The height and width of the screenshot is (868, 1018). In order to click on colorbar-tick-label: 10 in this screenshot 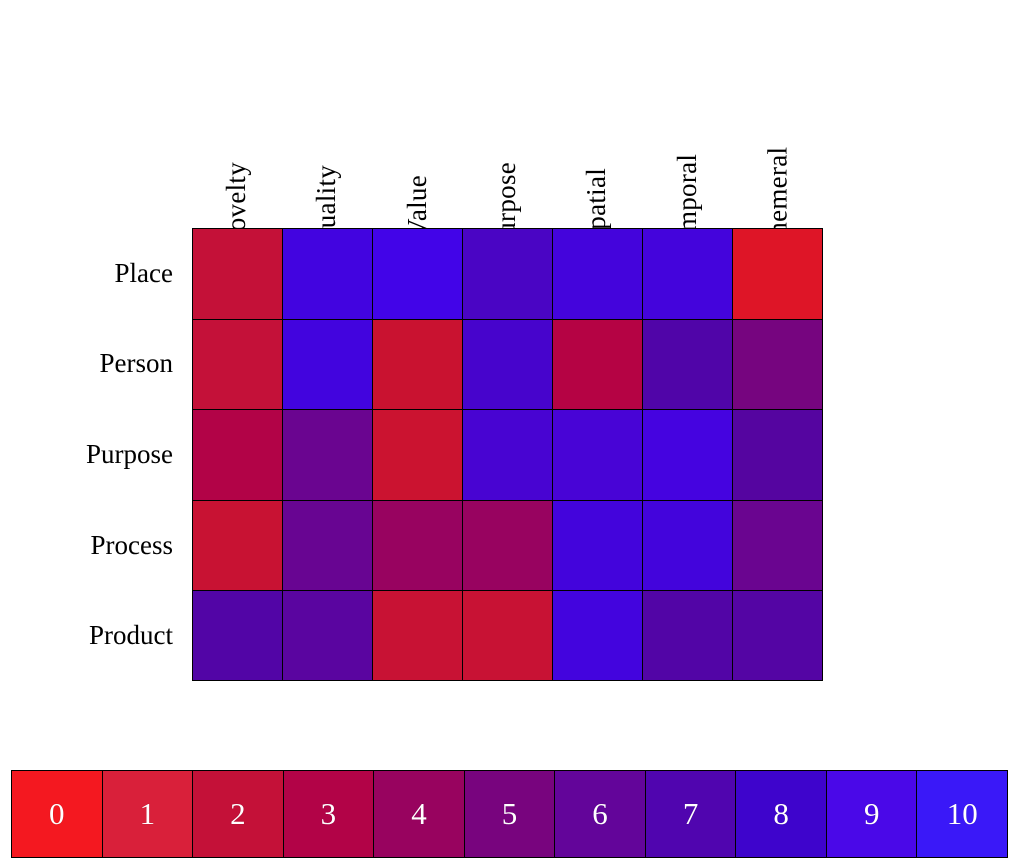, I will do `click(962, 813)`.